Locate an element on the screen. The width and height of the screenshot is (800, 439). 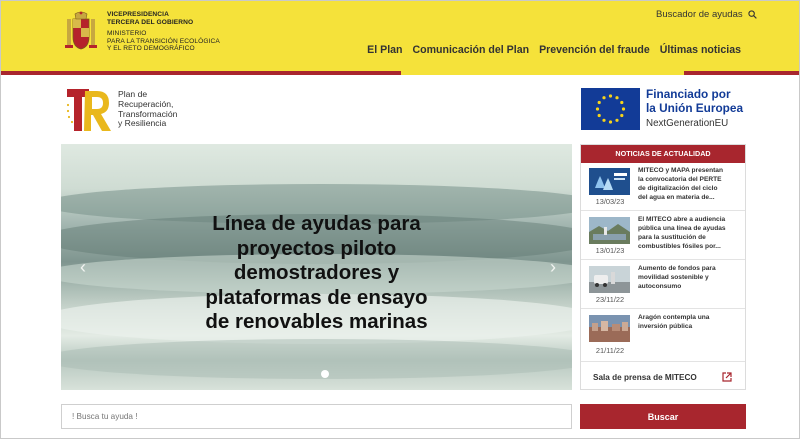
caption-line: demostradores y is located at coordinates (316, 272).